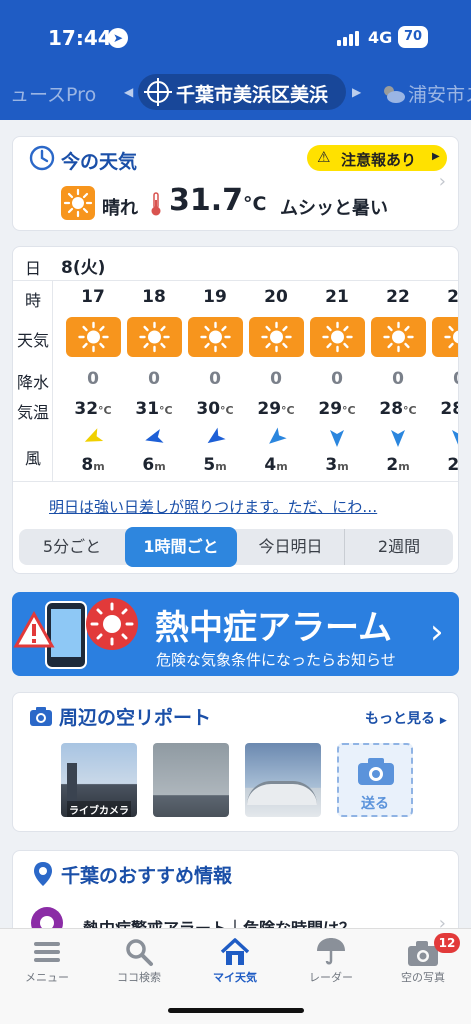 Image resolution: width=471 pixels, height=1024 pixels. Describe the element at coordinates (331, 959) in the screenshot. I see `nav-radar: レーダー` at that location.